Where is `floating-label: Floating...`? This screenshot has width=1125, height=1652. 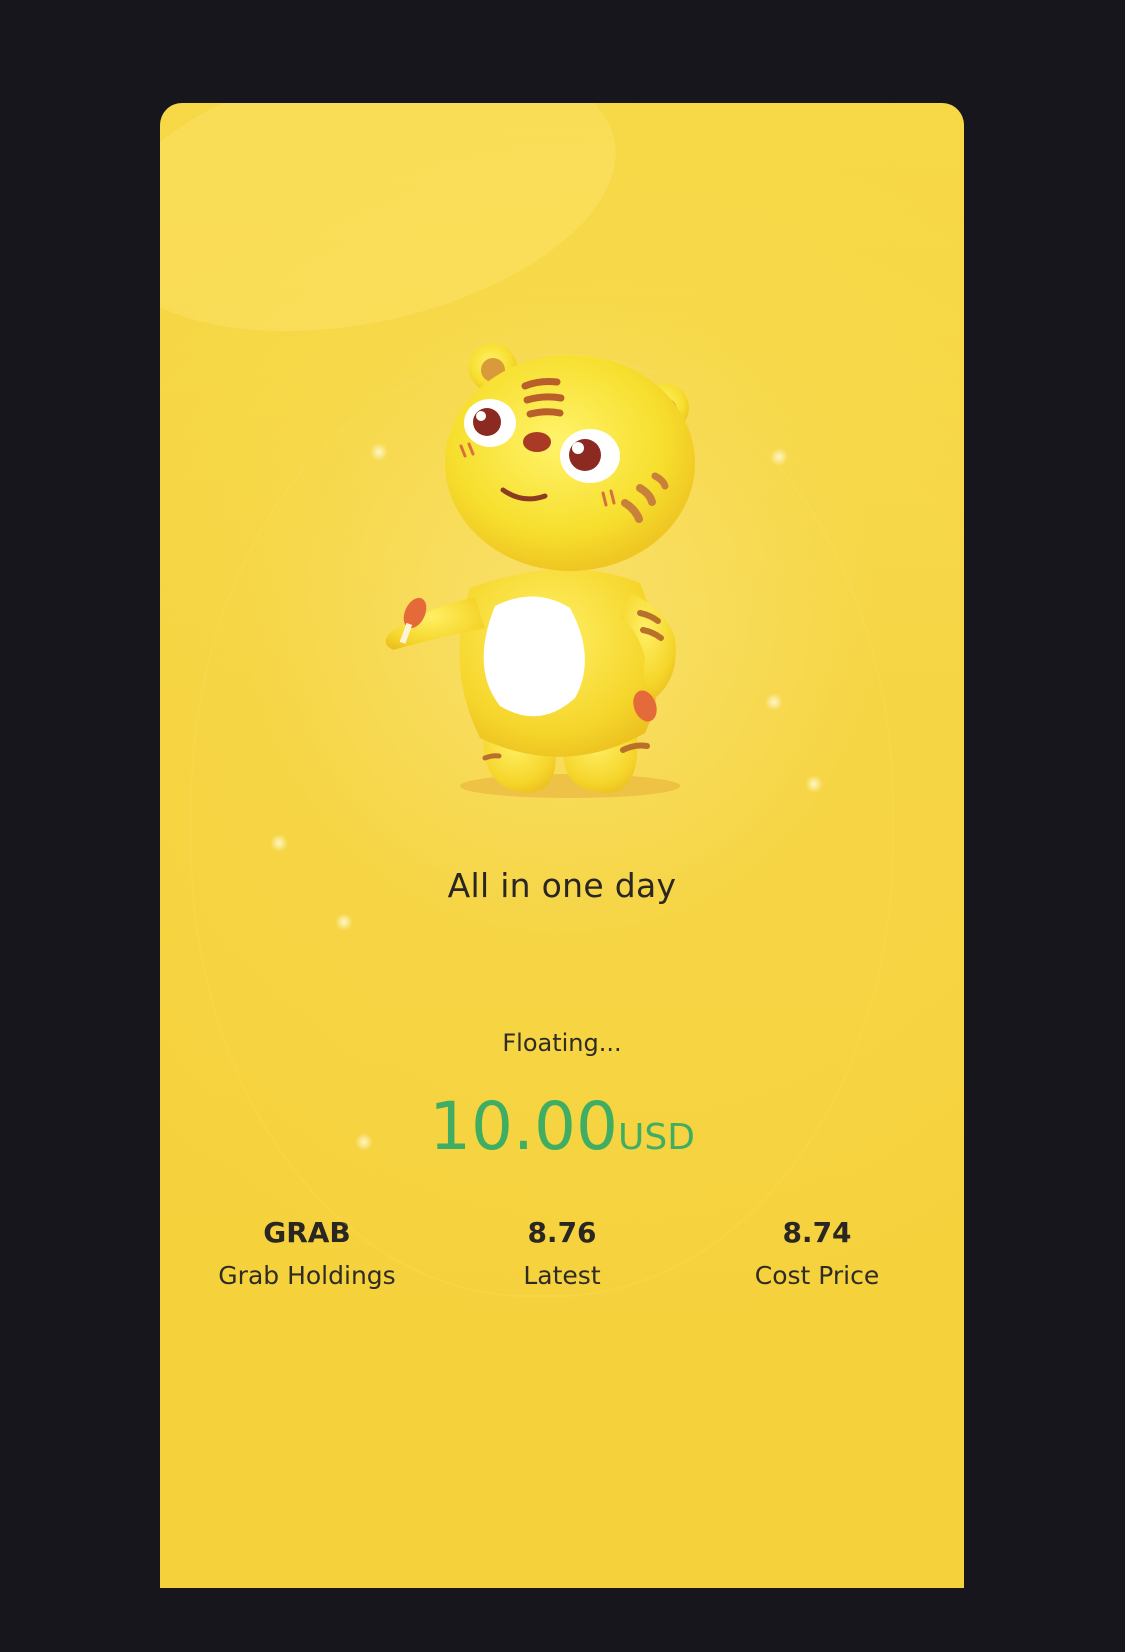
floating-label: Floating... is located at coordinates (562, 1043).